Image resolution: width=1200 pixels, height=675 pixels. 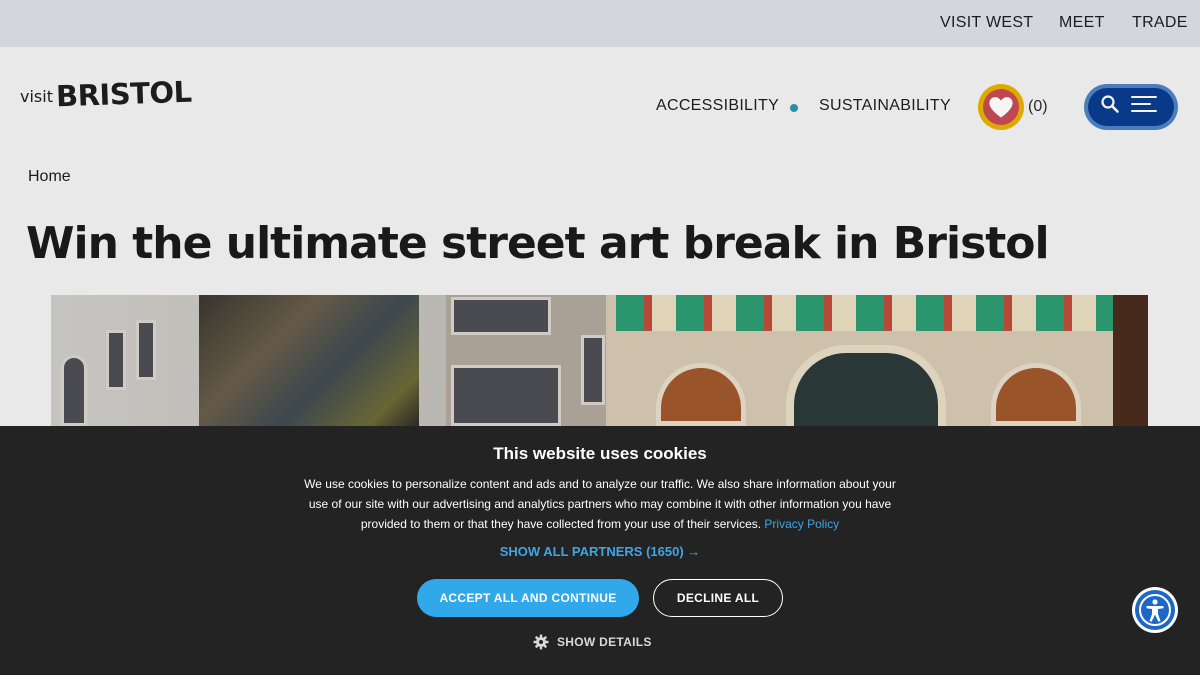 I want to click on decline-all-button: DECLINE ALL, so click(x=718, y=598).